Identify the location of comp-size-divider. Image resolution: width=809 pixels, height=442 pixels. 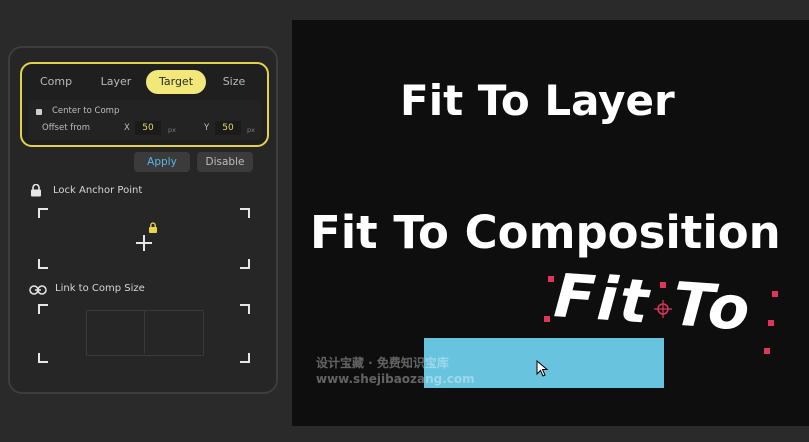
(144, 332).